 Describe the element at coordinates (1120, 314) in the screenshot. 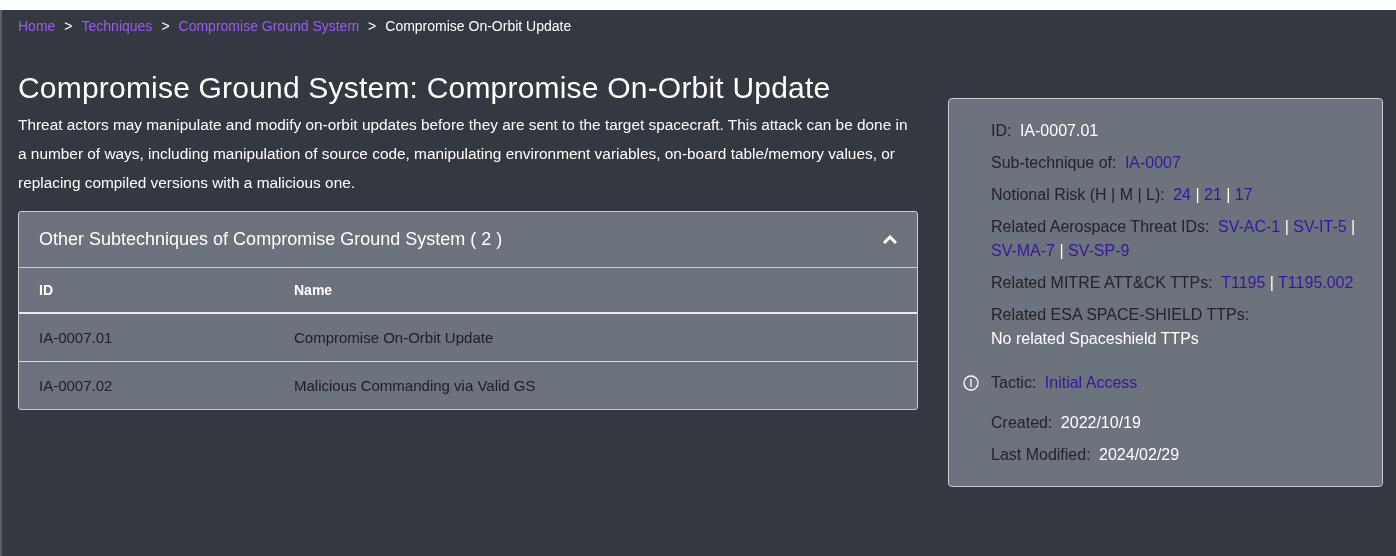

I see `field-label: Related ESA SPACE-SHIELD TTPs:` at that location.